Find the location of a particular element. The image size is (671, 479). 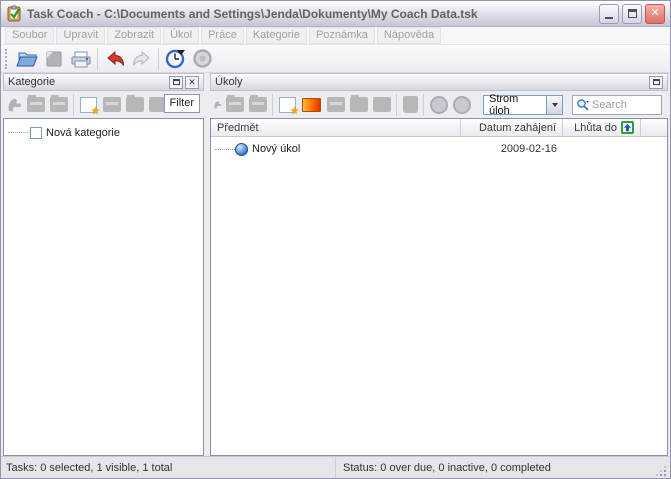

clock-icon is located at coordinates (175, 59).